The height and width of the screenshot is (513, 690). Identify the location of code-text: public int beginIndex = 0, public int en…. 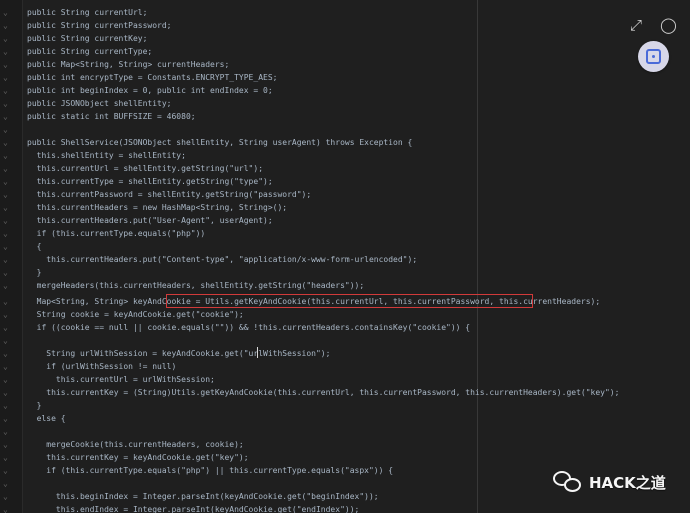
(150, 90).